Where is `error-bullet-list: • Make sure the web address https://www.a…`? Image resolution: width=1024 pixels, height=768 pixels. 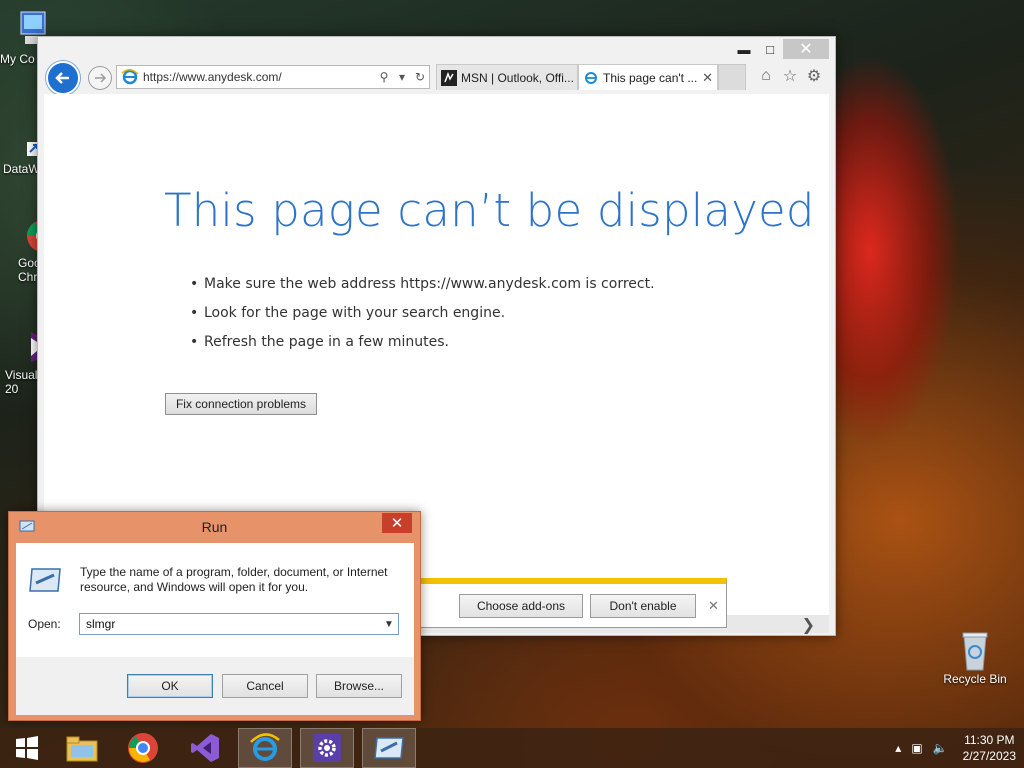
error-bullet-list: • Make sure the web address https://www.a… is located at coordinates (422, 317).